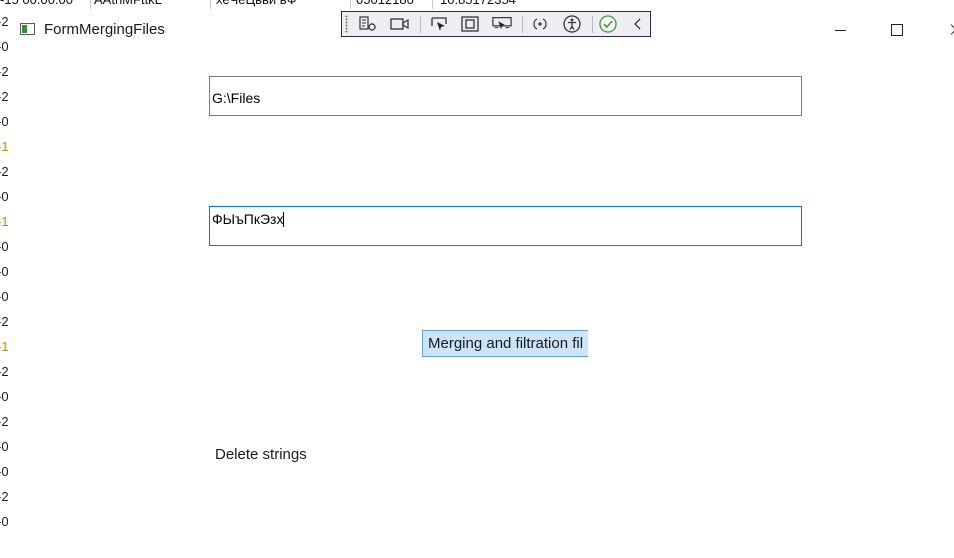  Describe the element at coordinates (440, 24) in the screenshot. I see `select-element-icon` at that location.